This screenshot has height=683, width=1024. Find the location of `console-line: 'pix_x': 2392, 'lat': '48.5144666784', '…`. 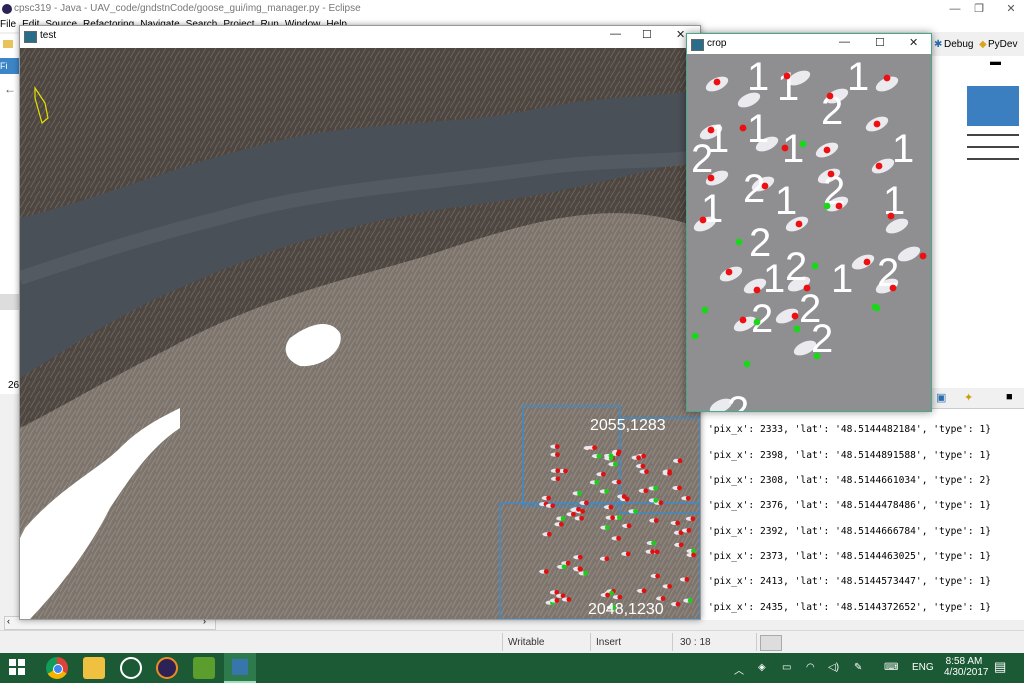

console-line: 'pix_x': 2392, 'lat': '48.5144666784', '… is located at coordinates (850, 531).